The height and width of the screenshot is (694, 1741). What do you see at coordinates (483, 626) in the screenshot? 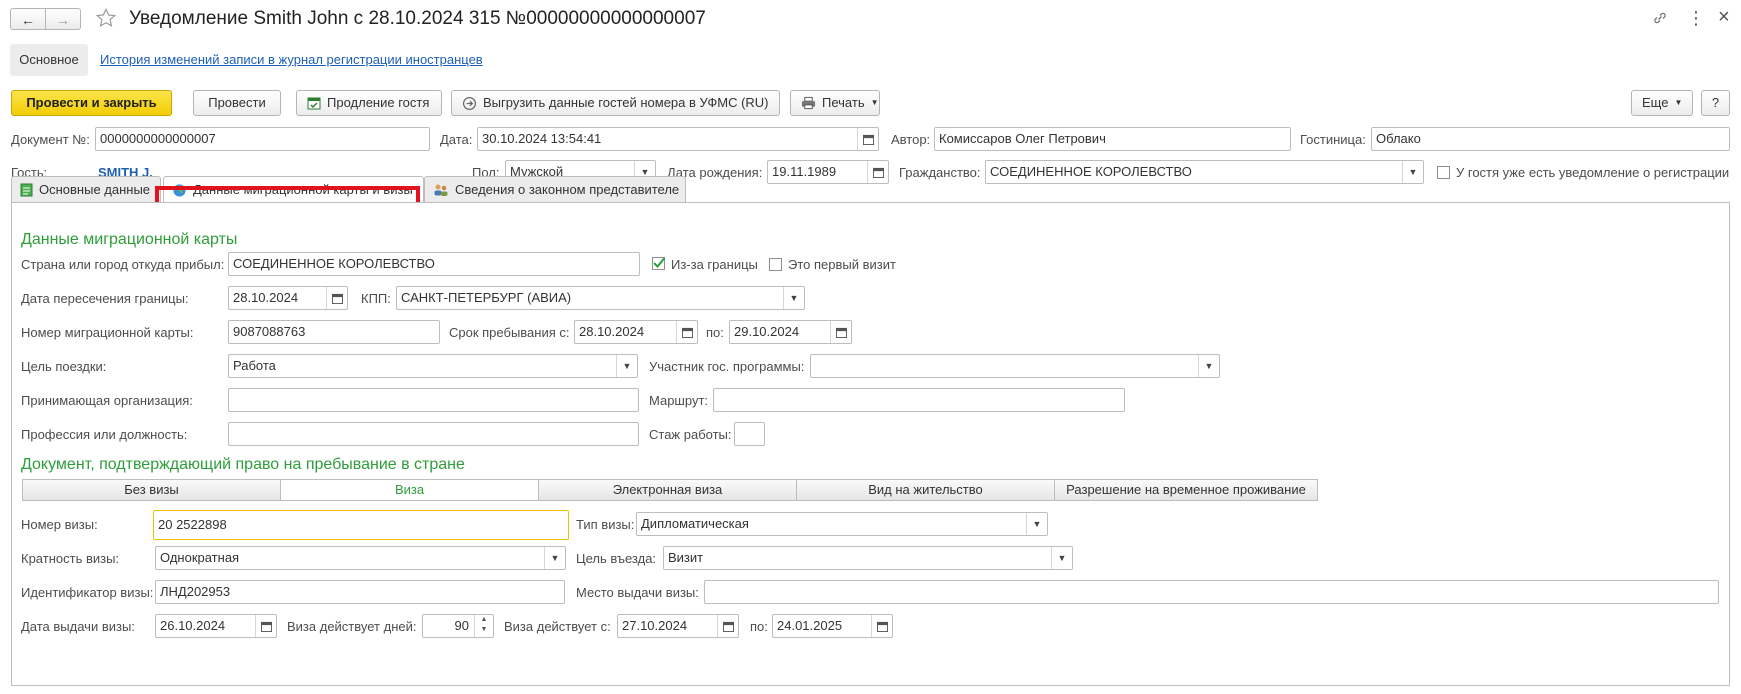
I see `stepper-arrows-icon: ▲ ▼` at bounding box center [483, 626].